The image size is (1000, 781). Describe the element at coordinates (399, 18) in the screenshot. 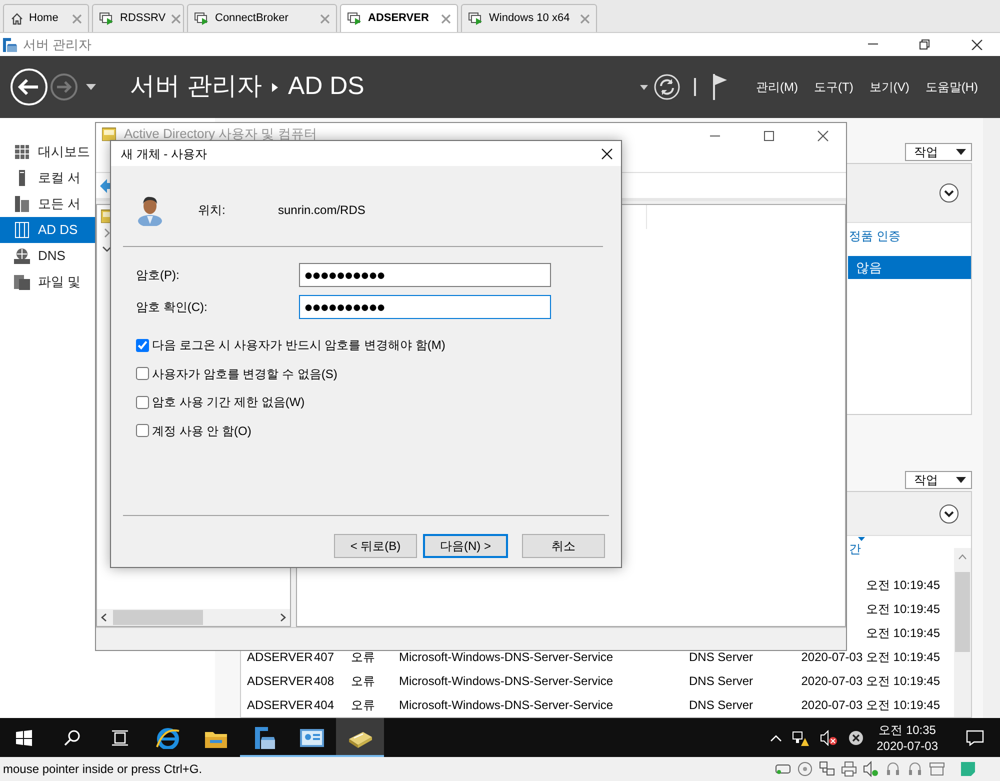

I see `vm-tab: ADSERVER` at that location.